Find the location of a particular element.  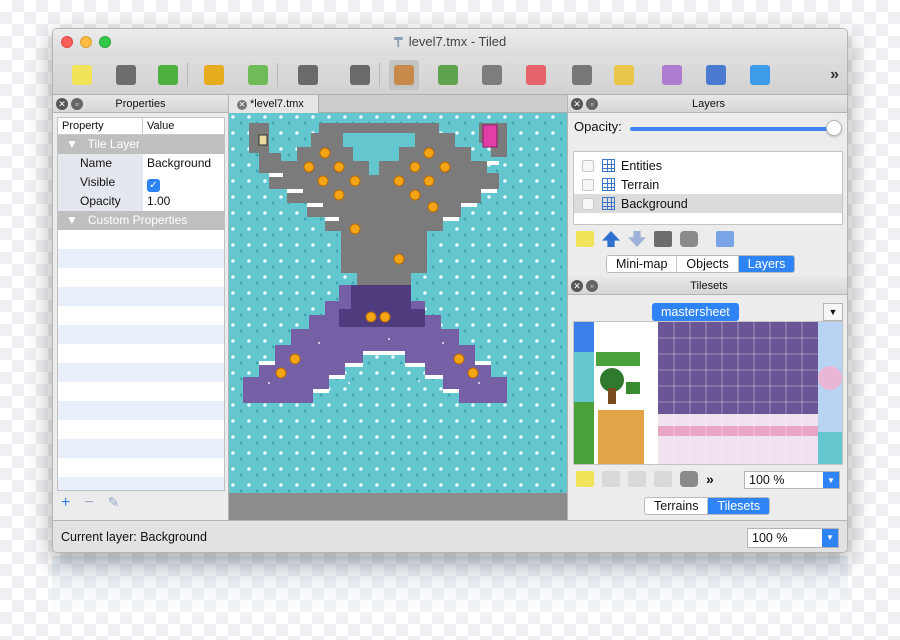

exit-door is located at coordinates (490, 136).